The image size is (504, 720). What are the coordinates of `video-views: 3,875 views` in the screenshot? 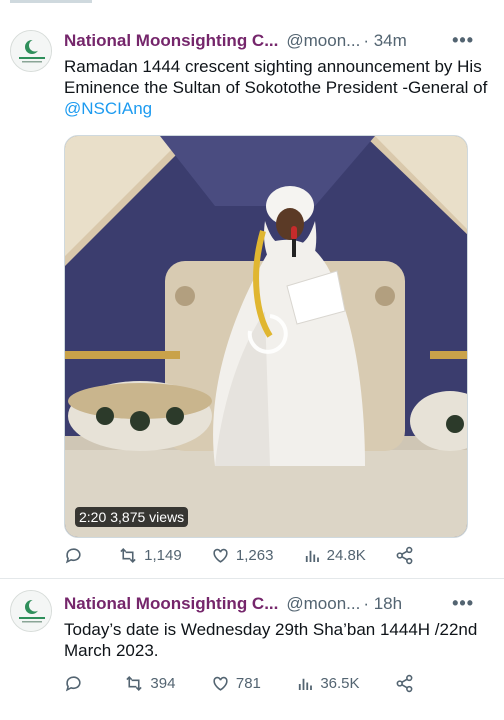 It's located at (147, 517).